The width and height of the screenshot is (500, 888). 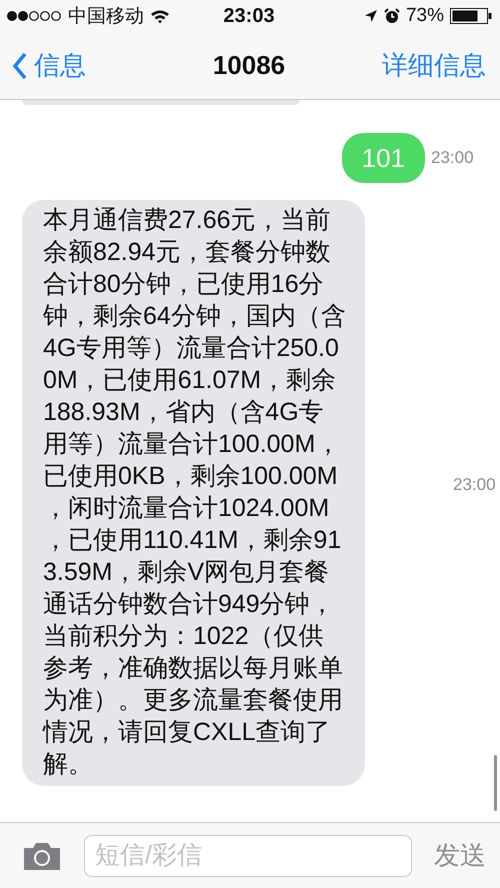 What do you see at coordinates (383, 158) in the screenshot?
I see `message-bubble: 101` at bounding box center [383, 158].